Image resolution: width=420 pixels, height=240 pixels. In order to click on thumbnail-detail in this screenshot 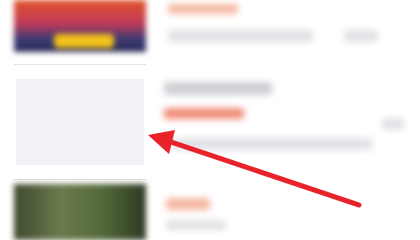, I will do `click(84, 41)`.